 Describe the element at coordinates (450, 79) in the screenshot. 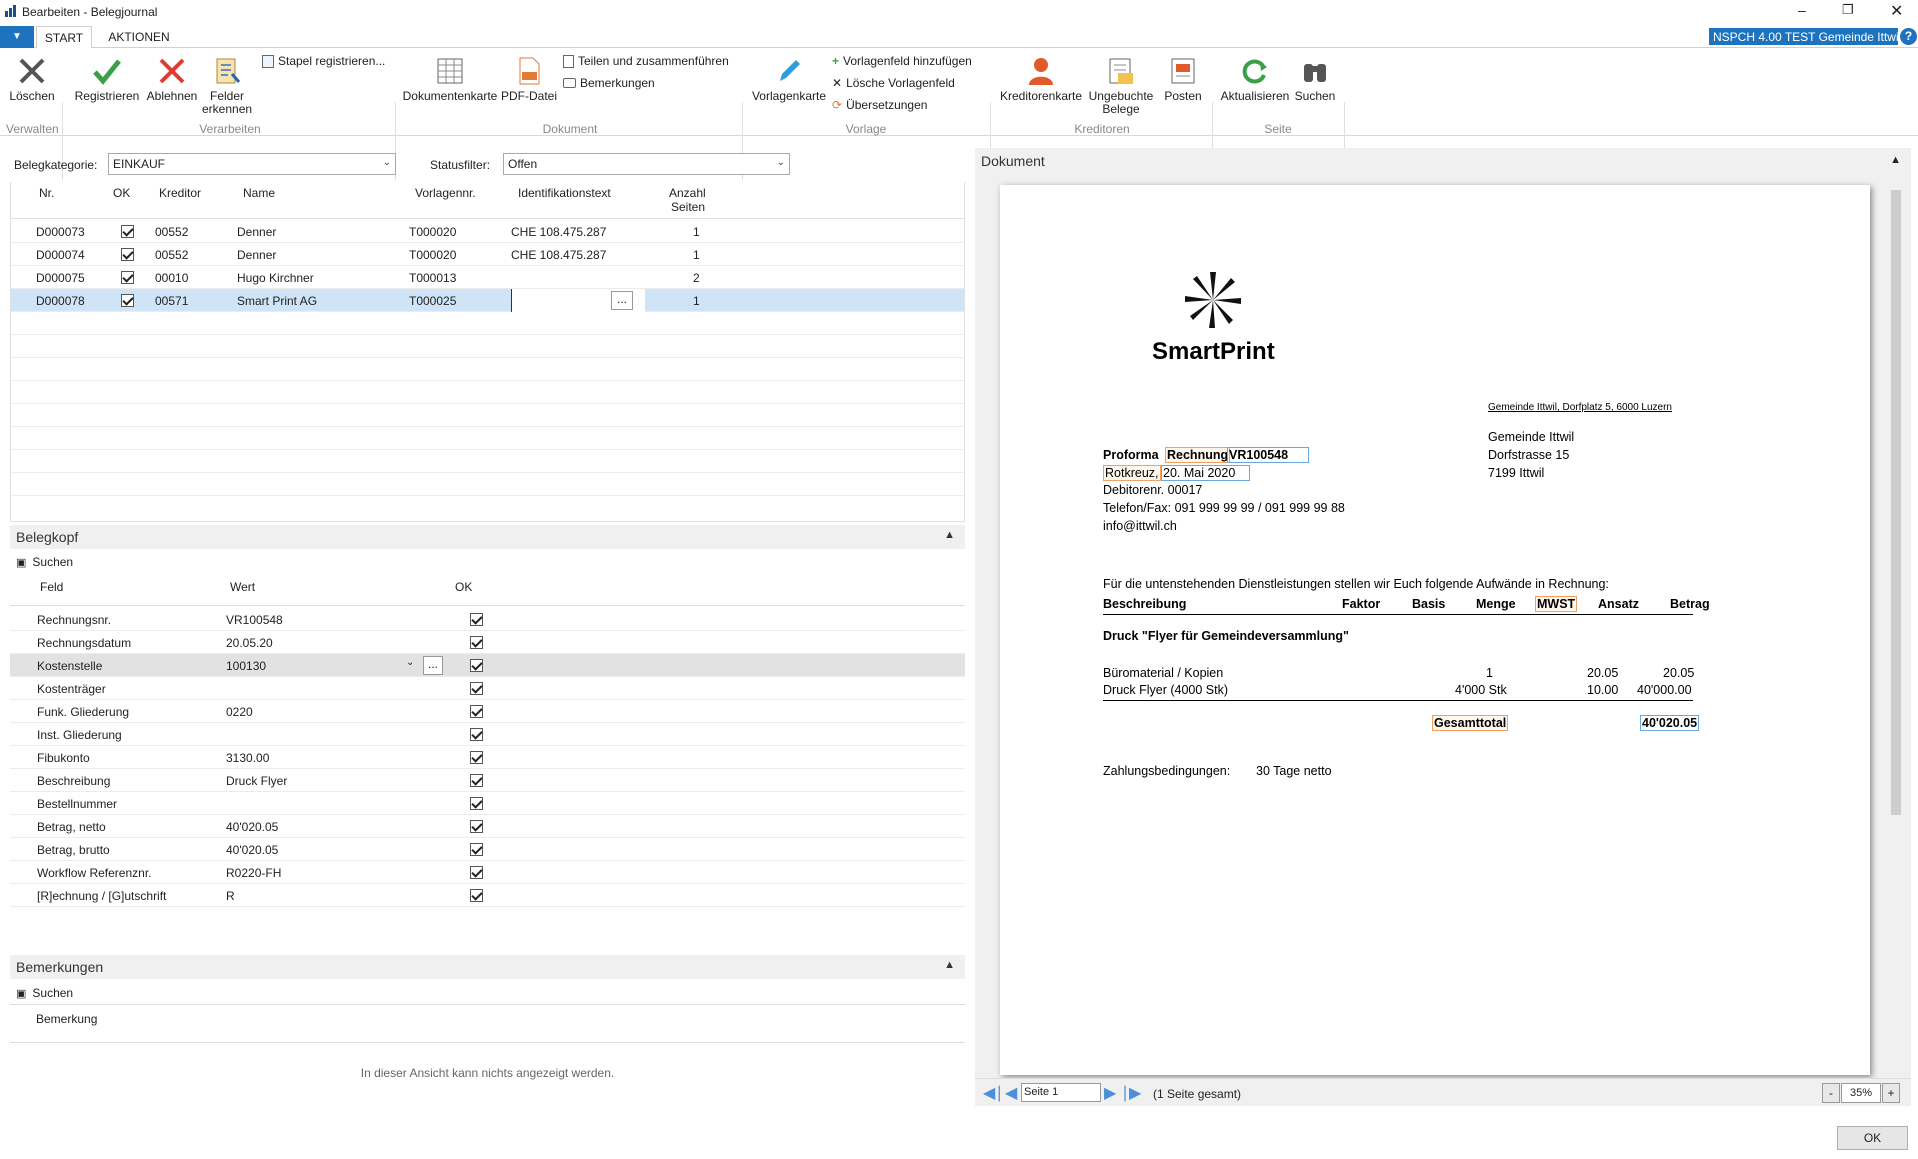

I see `document-card-button: Dokumentenkarte` at that location.